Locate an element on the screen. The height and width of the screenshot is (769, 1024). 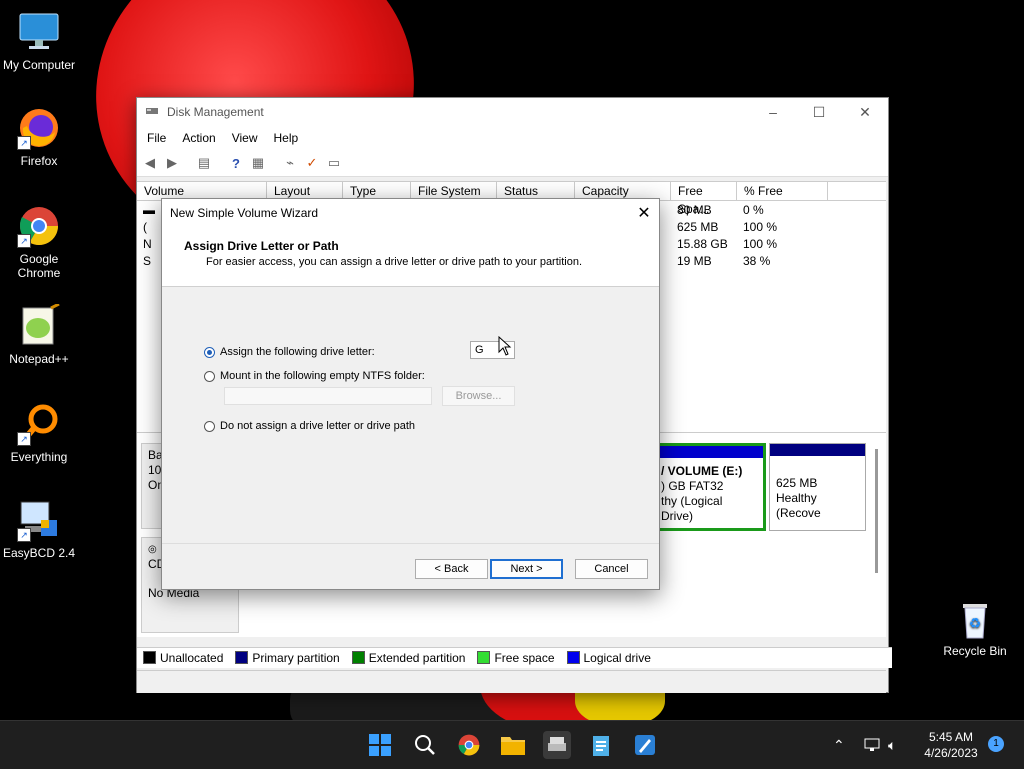
toolbar: ◀ ▶ ▤ ? ▦ ⌁ ✓ ▭ is located at coordinates (512, 163).